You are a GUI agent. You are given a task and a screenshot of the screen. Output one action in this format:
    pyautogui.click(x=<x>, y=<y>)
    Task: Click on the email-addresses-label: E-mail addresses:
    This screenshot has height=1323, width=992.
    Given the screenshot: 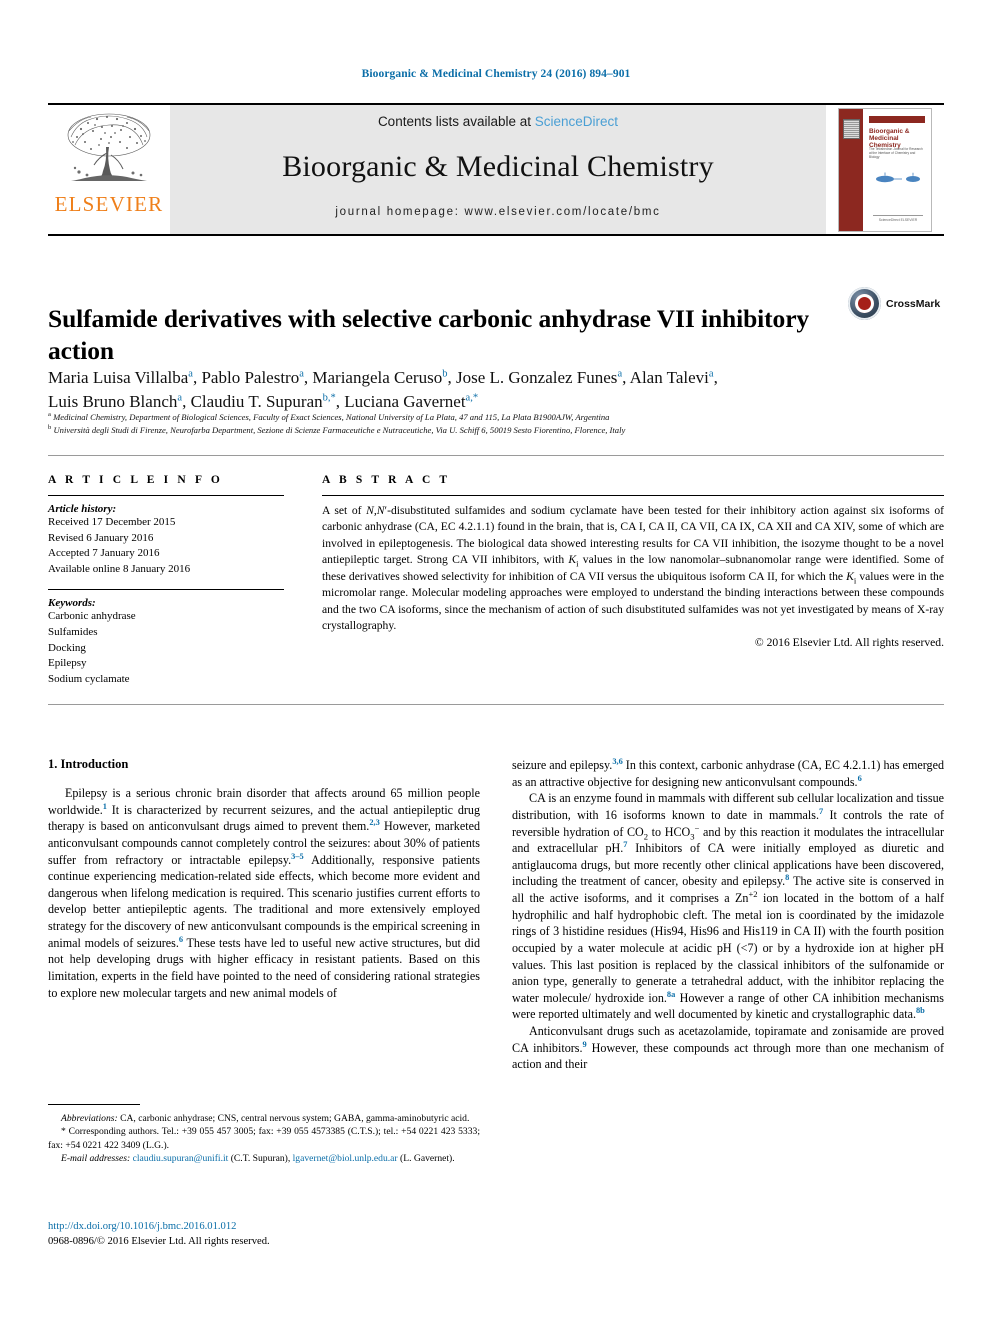 What is the action you would take?
    pyautogui.click(x=96, y=1159)
    